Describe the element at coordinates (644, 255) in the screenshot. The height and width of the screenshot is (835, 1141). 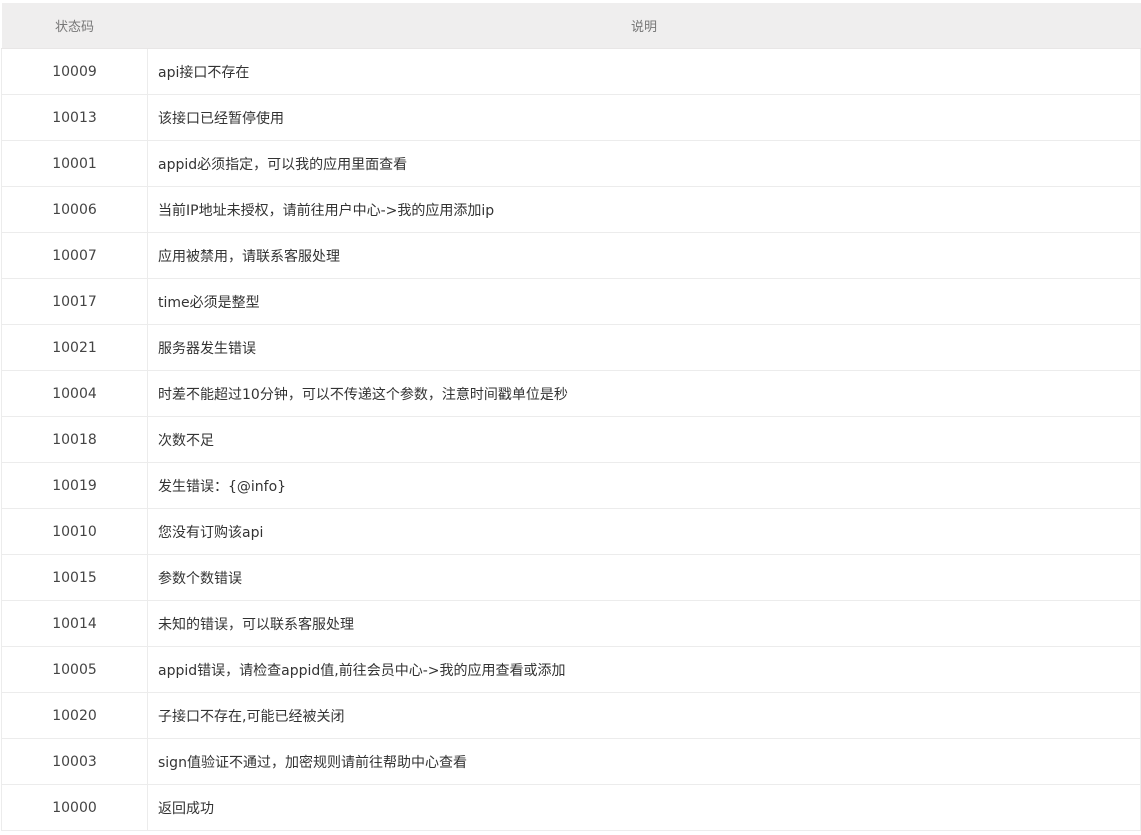
I see `description-cell: 应用被禁用，请联系客服处理` at that location.